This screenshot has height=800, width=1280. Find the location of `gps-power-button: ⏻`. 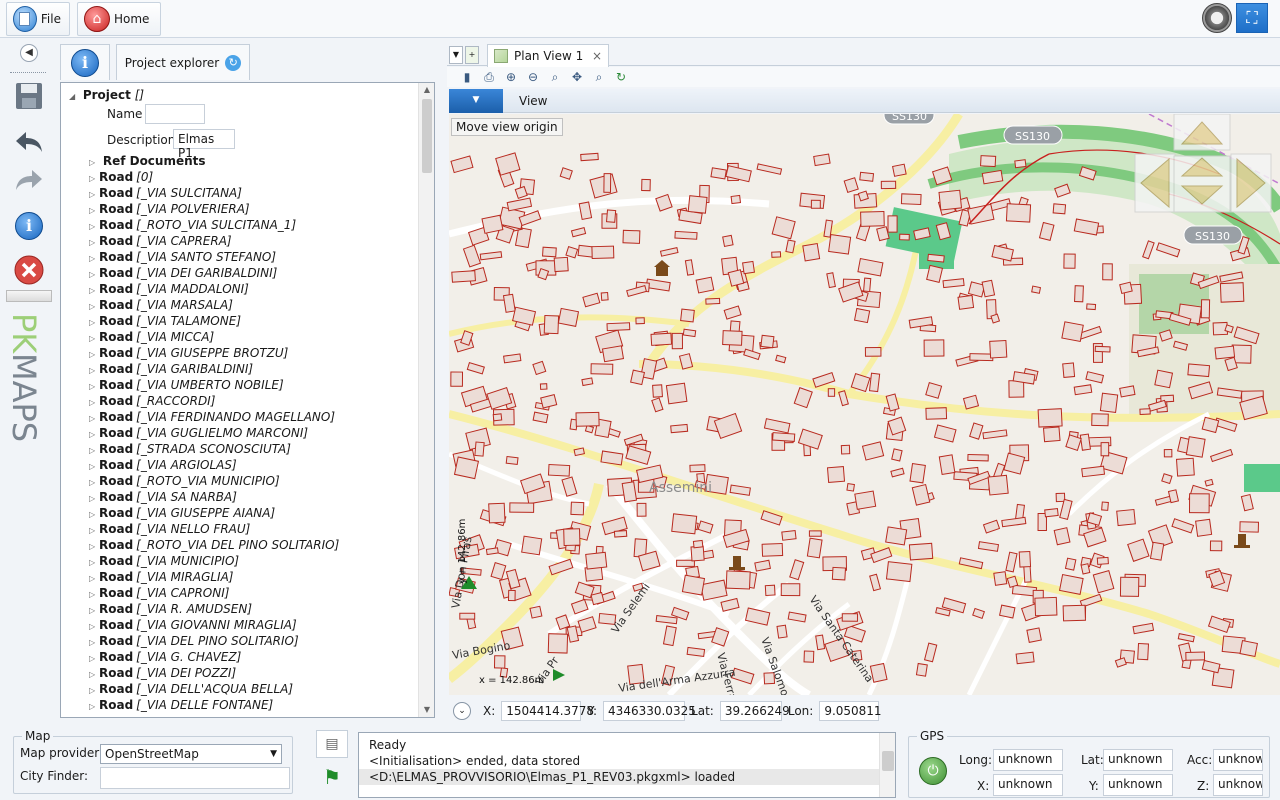

gps-power-button: ⏻ is located at coordinates (933, 771).